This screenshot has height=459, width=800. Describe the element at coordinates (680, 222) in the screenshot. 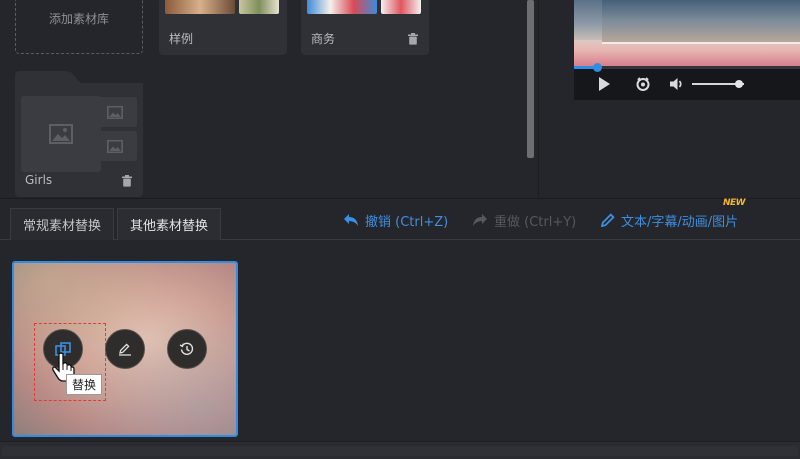

I see `text-tool-label: 文本/字幕/动画/图片` at that location.